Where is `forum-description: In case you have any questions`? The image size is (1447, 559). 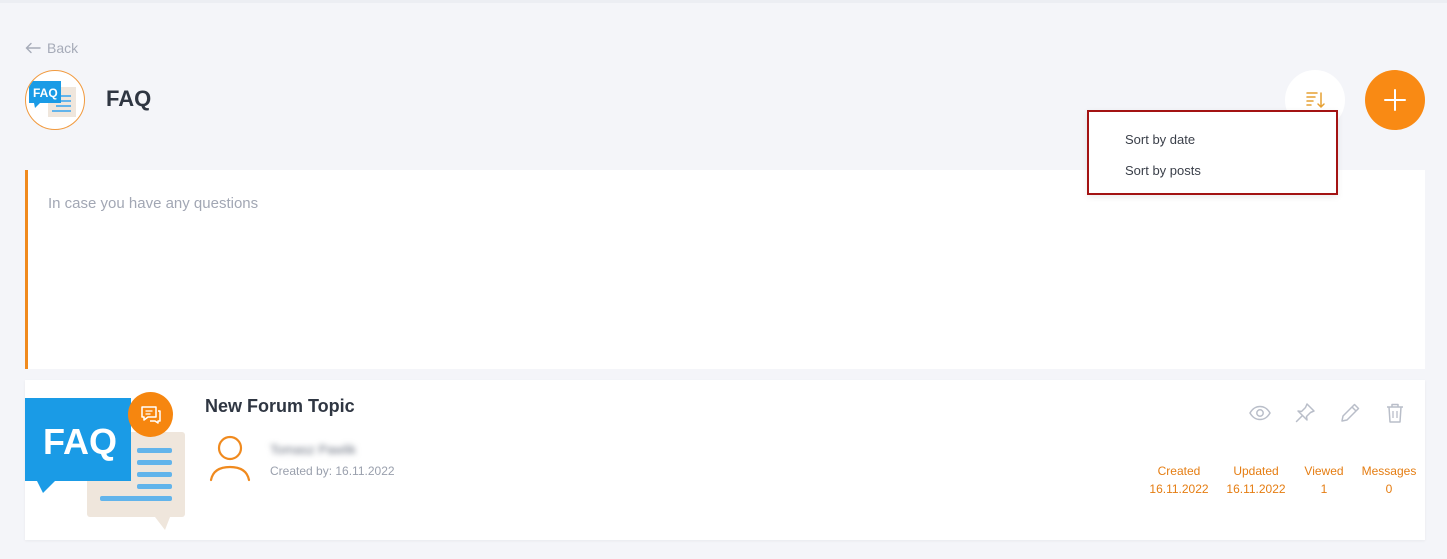
forum-description: In case you have any questions is located at coordinates (153, 203).